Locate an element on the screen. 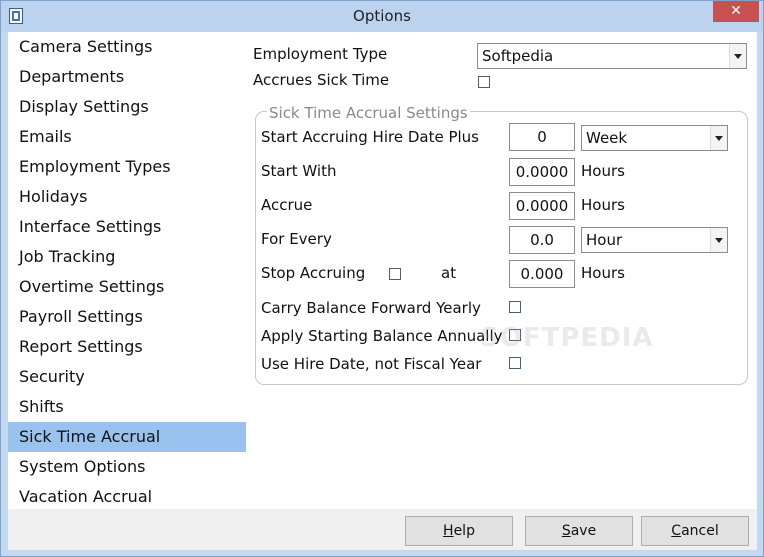  stop-accruing-checkbox is located at coordinates (395, 274).